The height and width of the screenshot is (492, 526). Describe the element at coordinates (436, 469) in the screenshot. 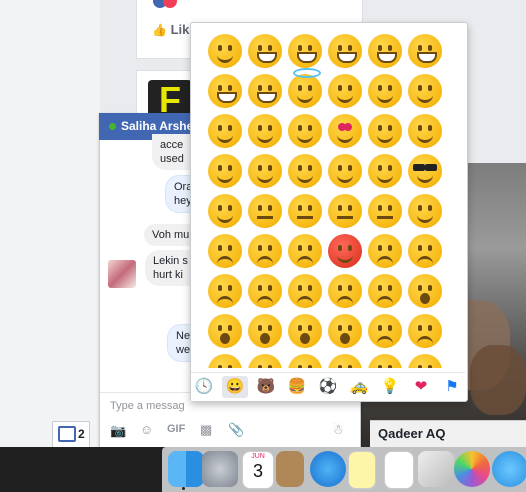

I see `preview-icon` at that location.